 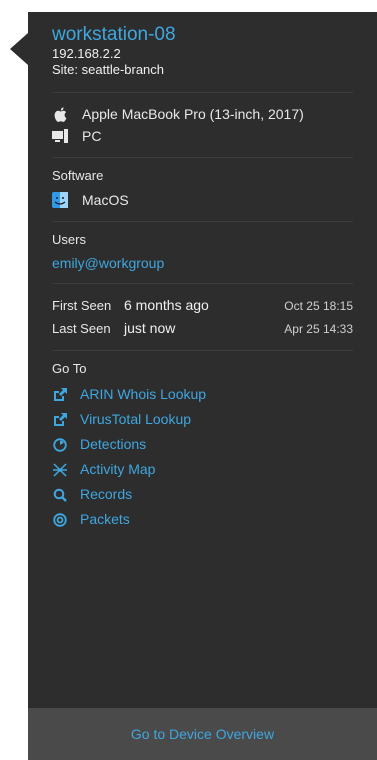 I want to click on hardware-model: Apple MacBook Pro (13-inch, 2017), so click(x=193, y=114).